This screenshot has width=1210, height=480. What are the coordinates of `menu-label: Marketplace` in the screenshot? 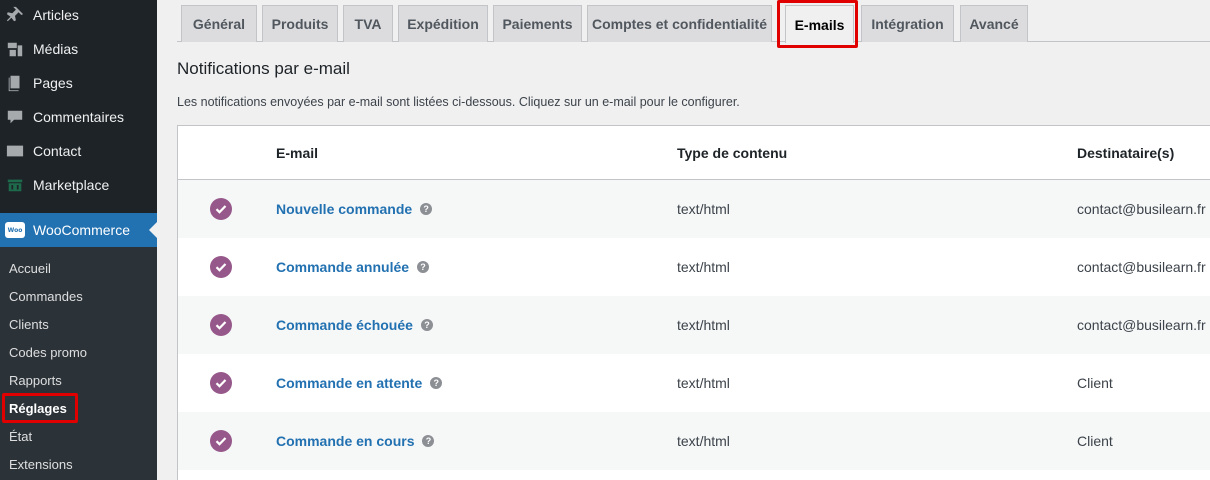 It's located at (71, 185).